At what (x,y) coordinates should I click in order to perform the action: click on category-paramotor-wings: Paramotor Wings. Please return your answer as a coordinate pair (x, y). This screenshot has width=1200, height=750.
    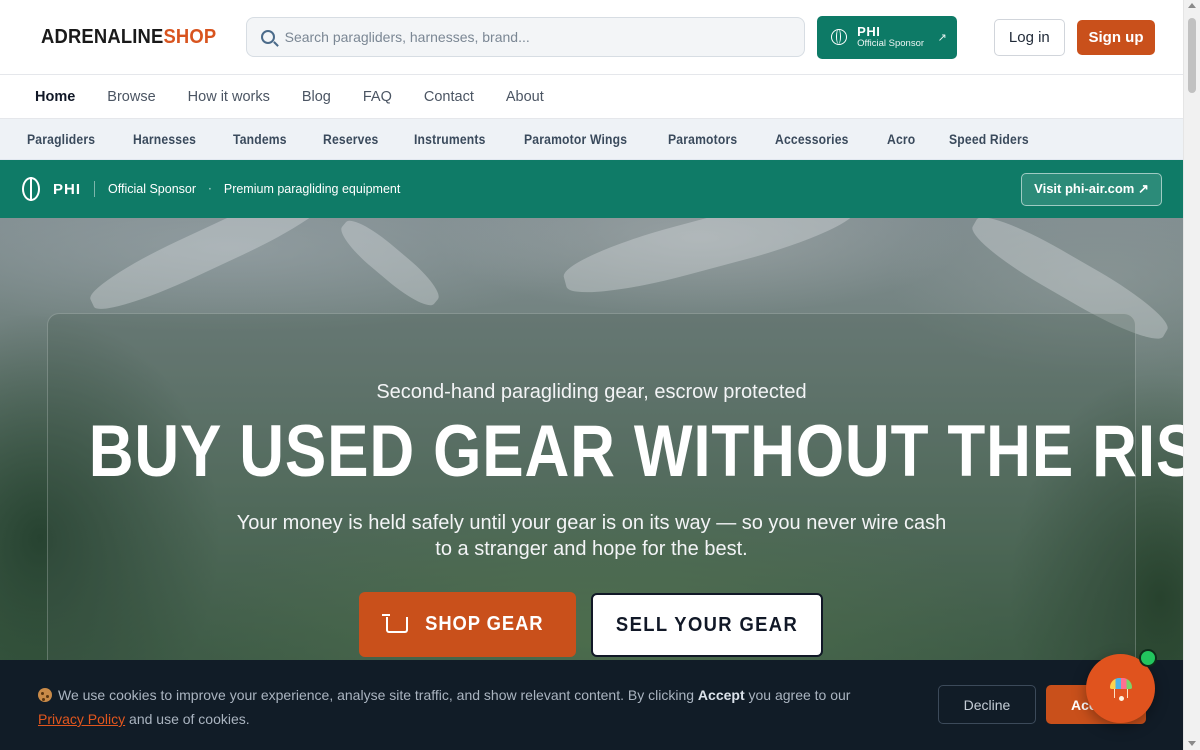
    Looking at the image, I should click on (575, 139).